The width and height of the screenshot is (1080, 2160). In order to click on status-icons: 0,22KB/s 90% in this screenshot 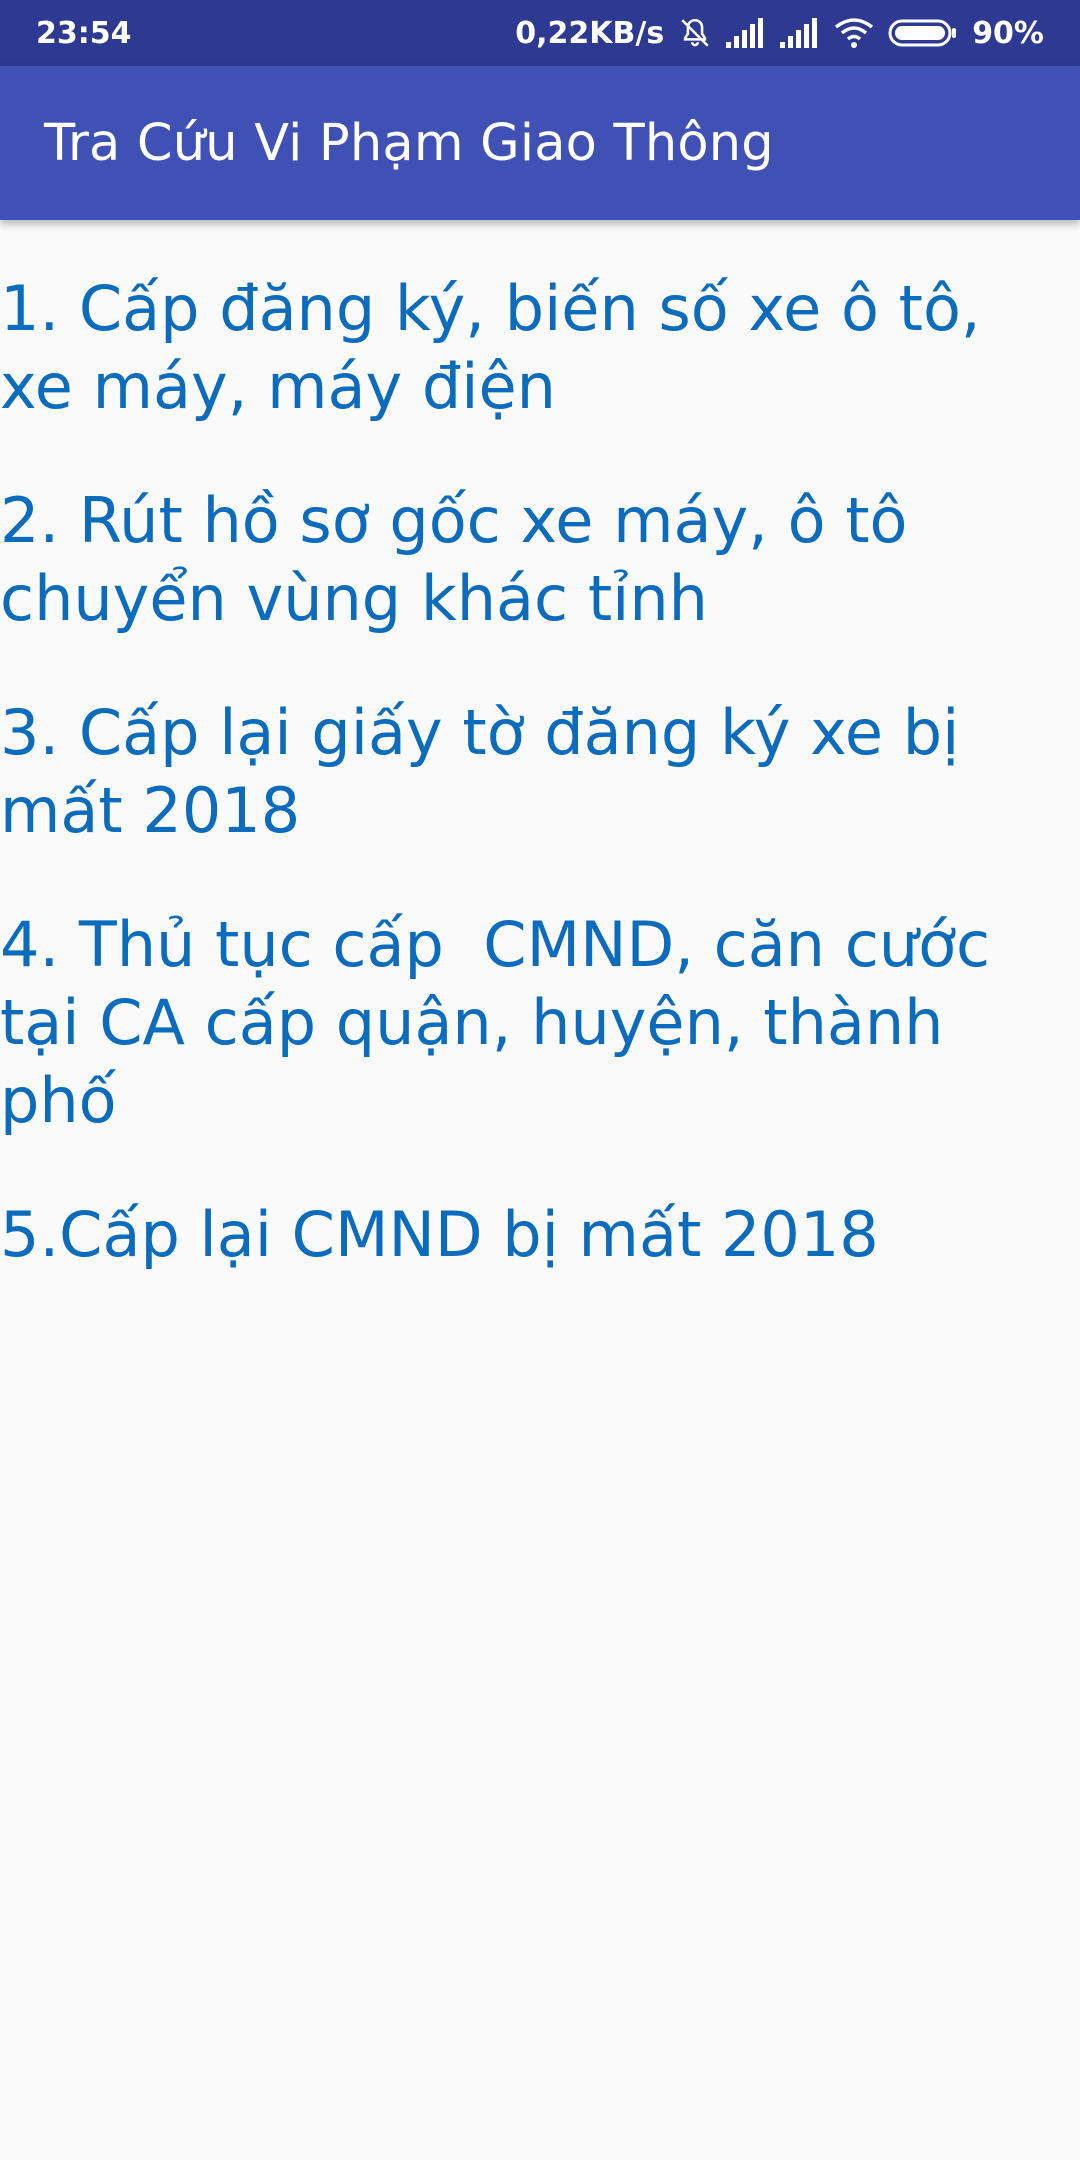, I will do `click(779, 33)`.